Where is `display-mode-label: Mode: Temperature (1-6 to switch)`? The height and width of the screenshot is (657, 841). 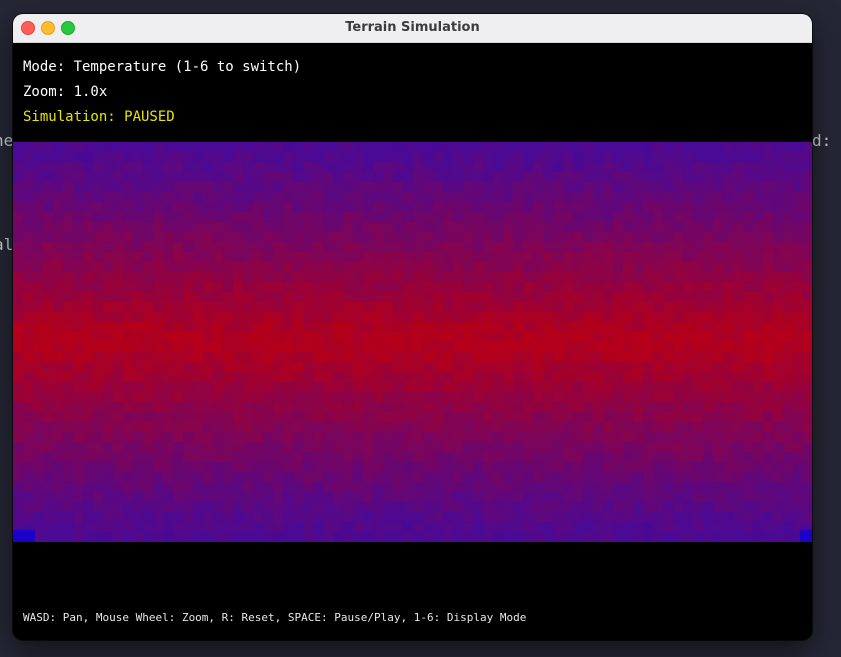
display-mode-label: Mode: Temperature (1-6 to switch) is located at coordinates (162, 67).